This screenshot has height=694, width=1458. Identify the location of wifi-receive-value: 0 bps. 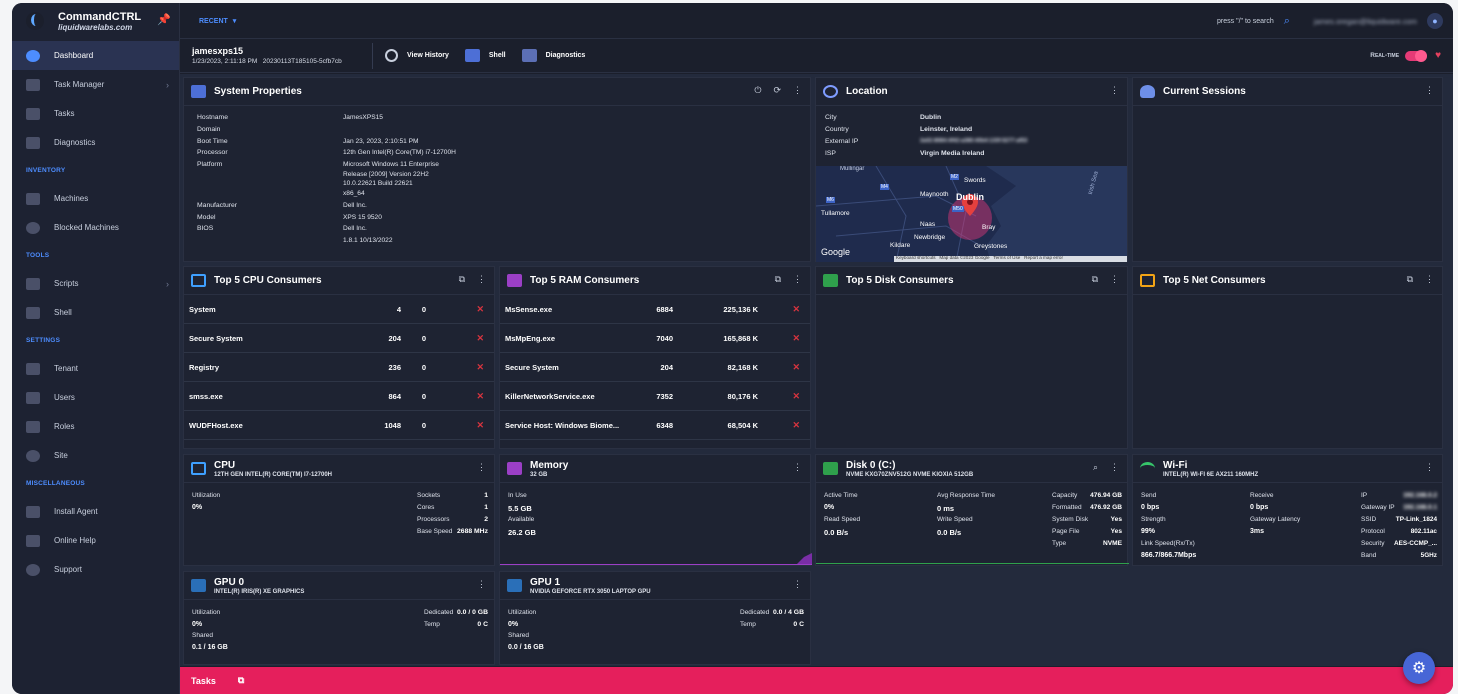
(1259, 507).